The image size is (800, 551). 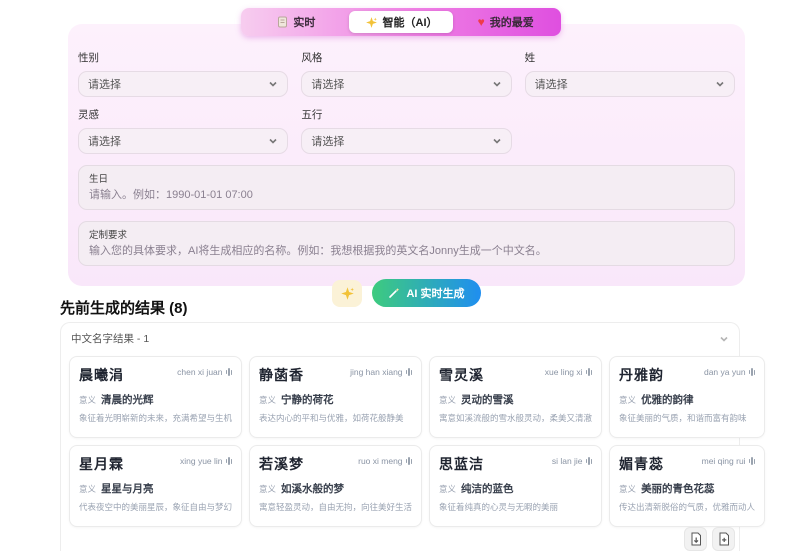 What do you see at coordinates (127, 489) in the screenshot?
I see `meaning-text: 星星与月亮` at bounding box center [127, 489].